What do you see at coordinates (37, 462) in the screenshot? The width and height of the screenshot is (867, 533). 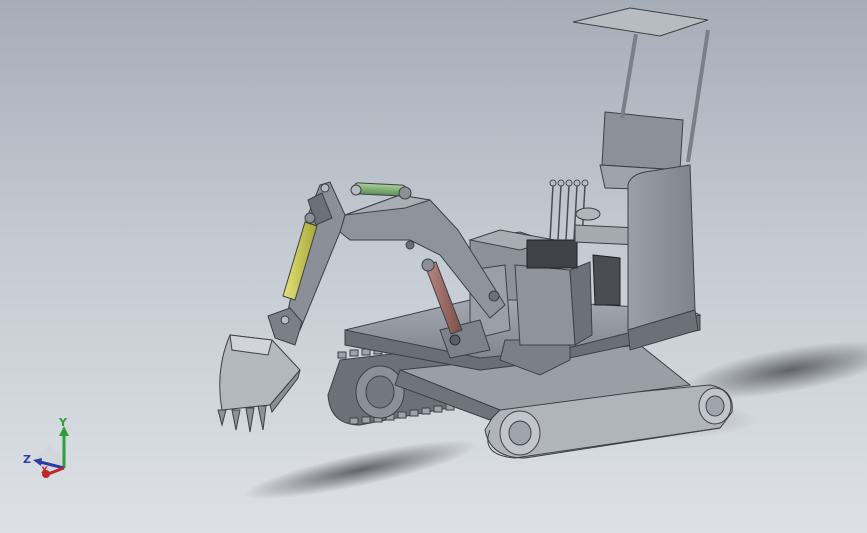 I see `triad-z-arrow` at bounding box center [37, 462].